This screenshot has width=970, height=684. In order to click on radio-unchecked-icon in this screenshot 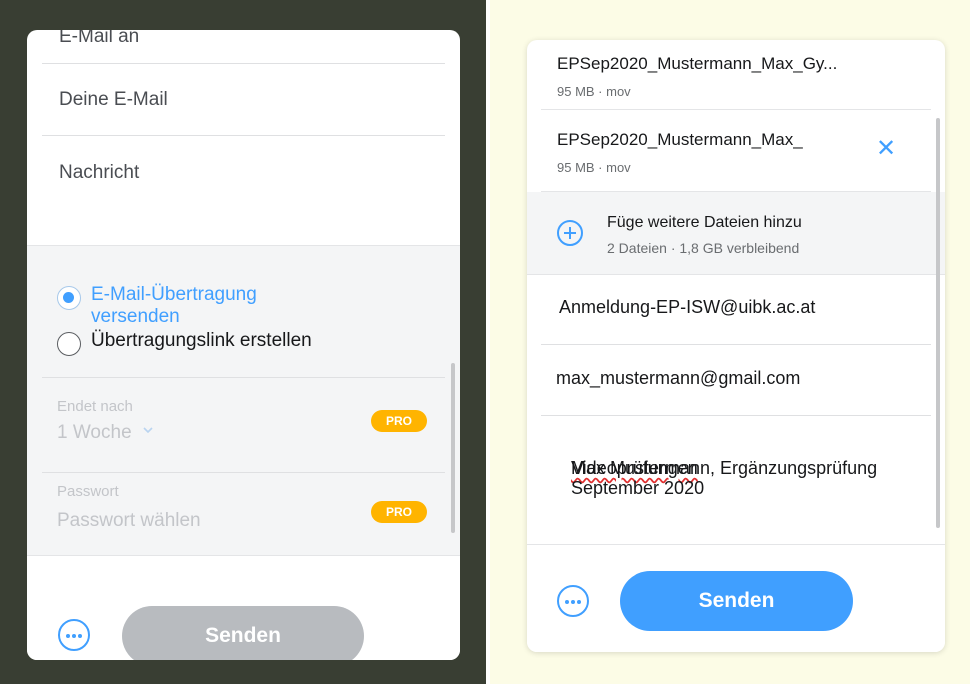, I will do `click(69, 344)`.